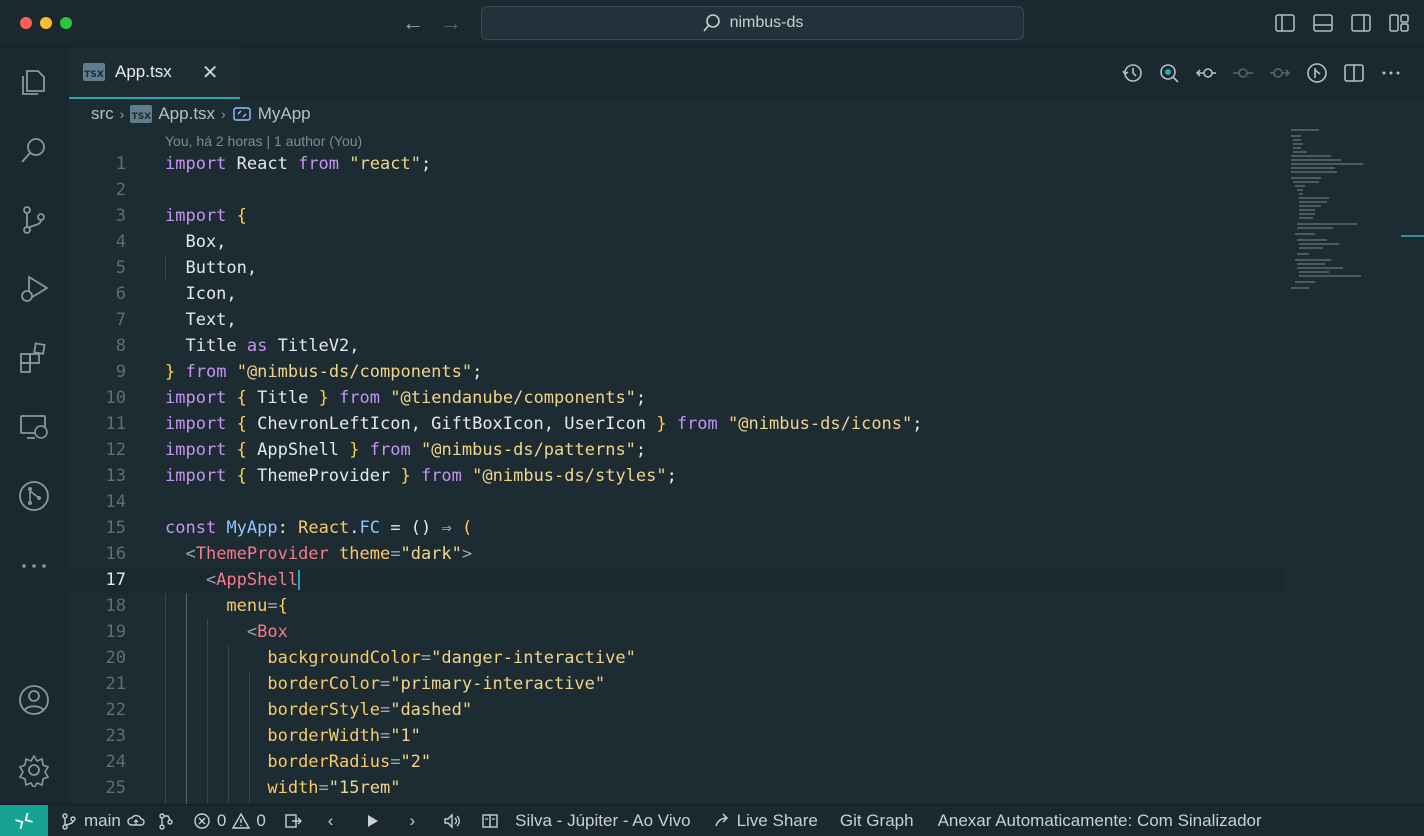 Image resolution: width=1424 pixels, height=836 pixels. Describe the element at coordinates (1243, 73) in the screenshot. I see `commit-icon` at that location.